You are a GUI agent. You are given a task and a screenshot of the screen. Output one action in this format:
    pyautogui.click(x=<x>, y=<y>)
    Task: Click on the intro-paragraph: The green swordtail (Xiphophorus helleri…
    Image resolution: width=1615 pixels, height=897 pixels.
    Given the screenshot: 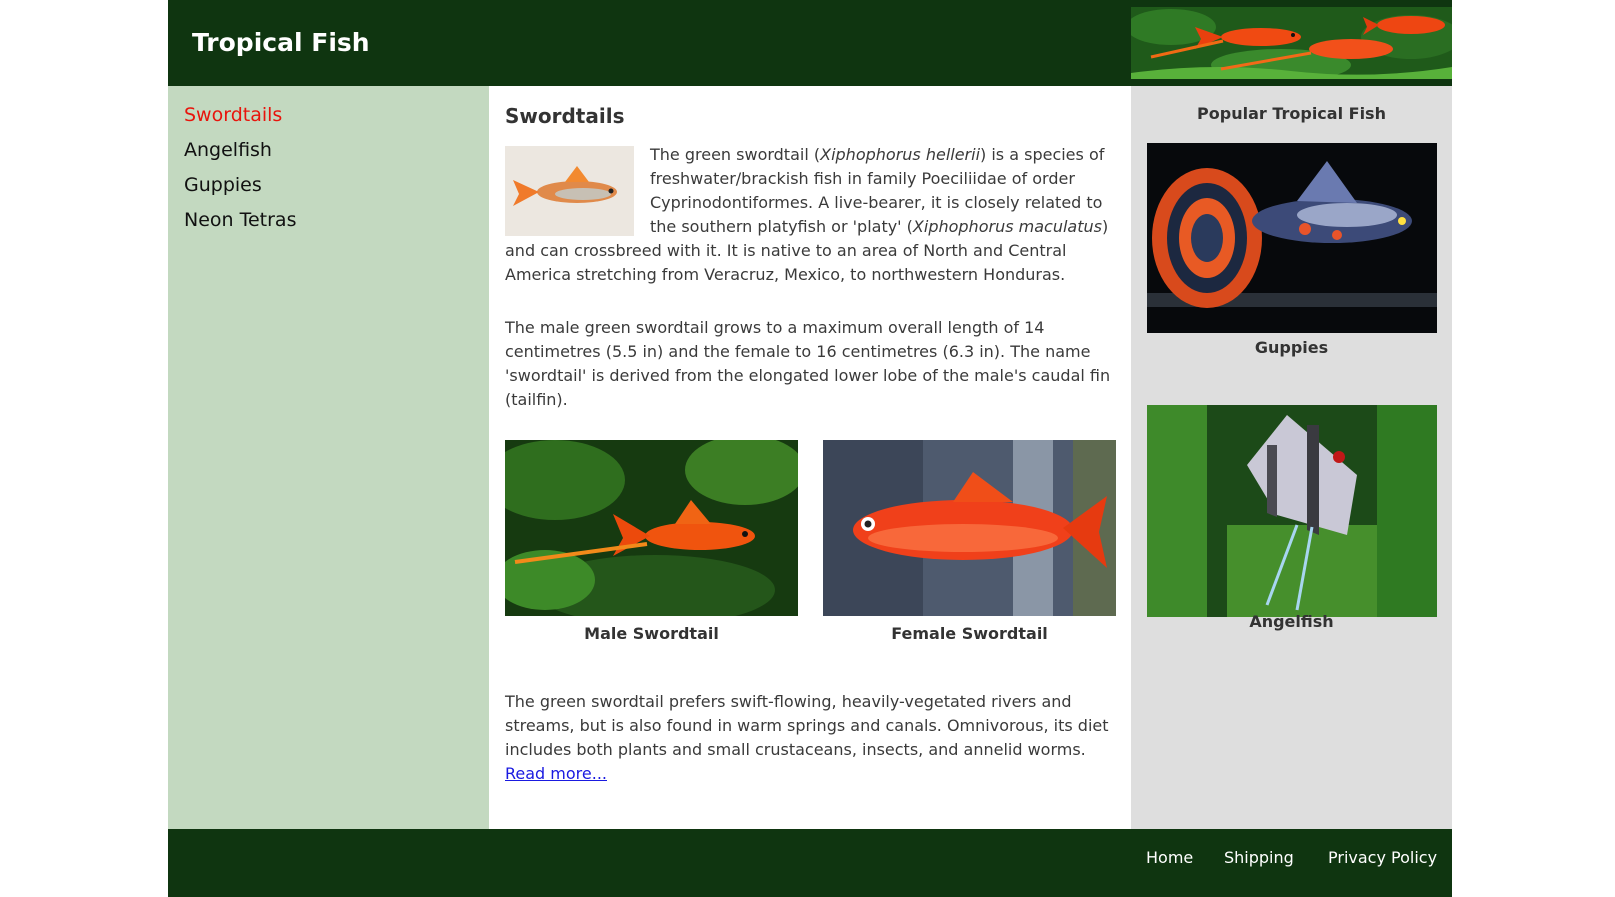 What is the action you would take?
    pyautogui.click(x=812, y=215)
    